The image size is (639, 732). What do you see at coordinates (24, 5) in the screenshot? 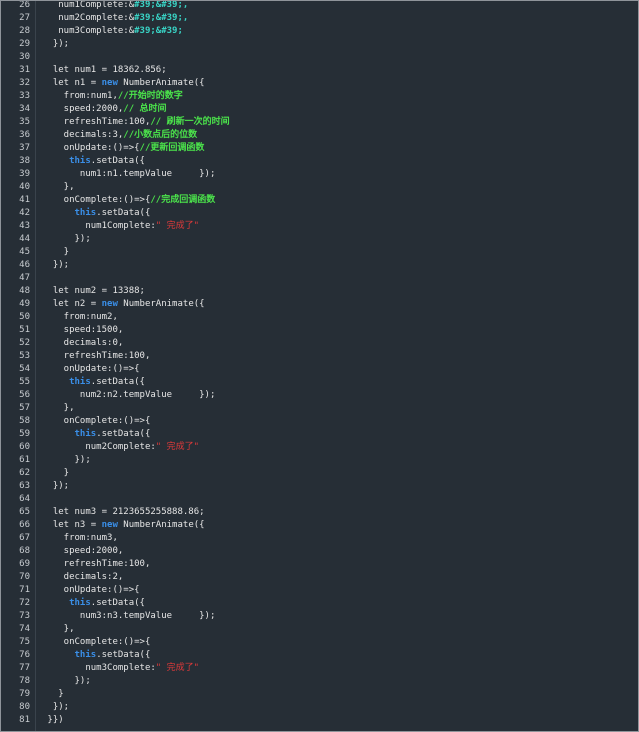
I see `line-number: 26` at bounding box center [24, 5].